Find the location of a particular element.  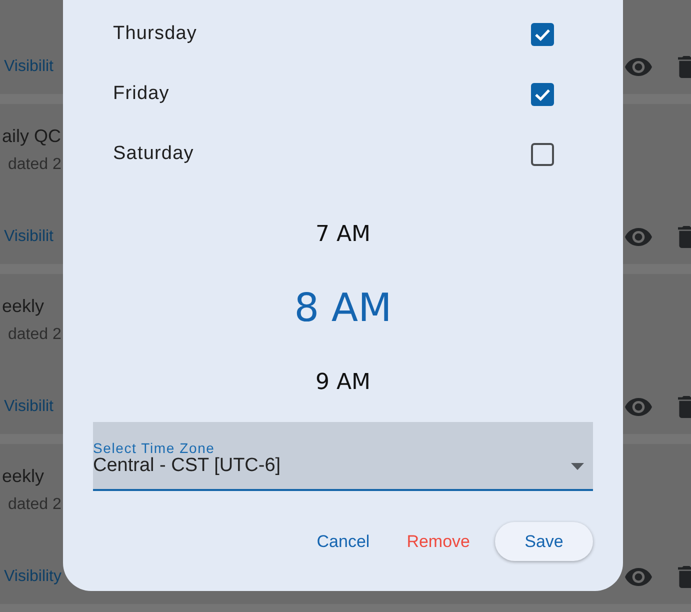

weekday-label: Saturday is located at coordinates (153, 154).